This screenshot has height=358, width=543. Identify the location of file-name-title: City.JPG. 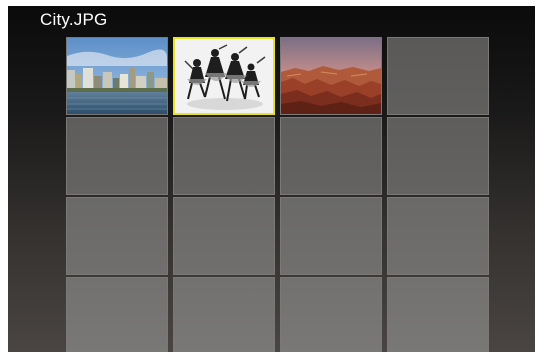
(74, 19).